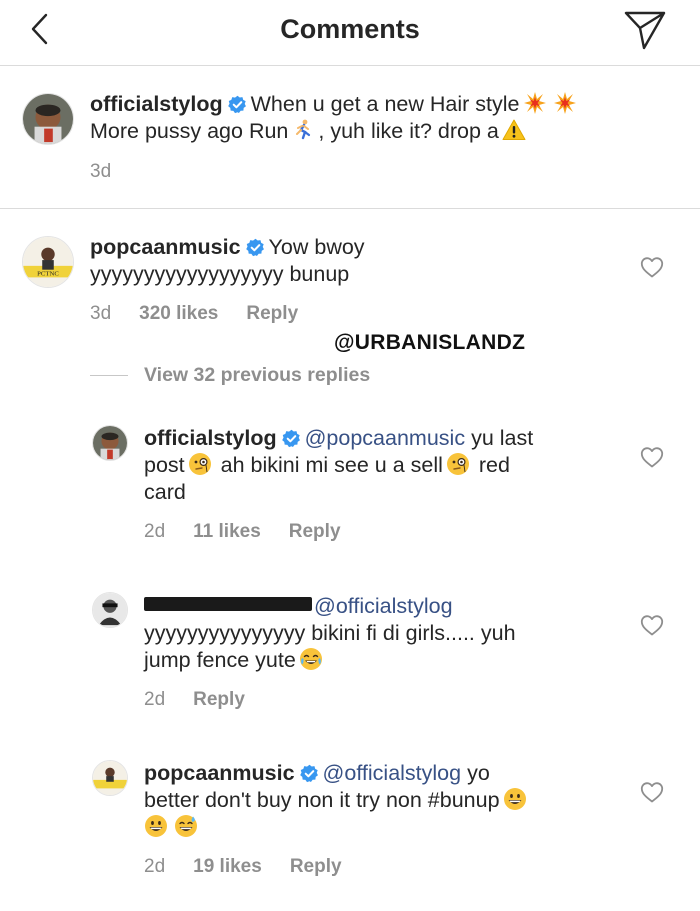  What do you see at coordinates (210, 438) in the screenshot?
I see `reply-username: officialstylog` at bounding box center [210, 438].